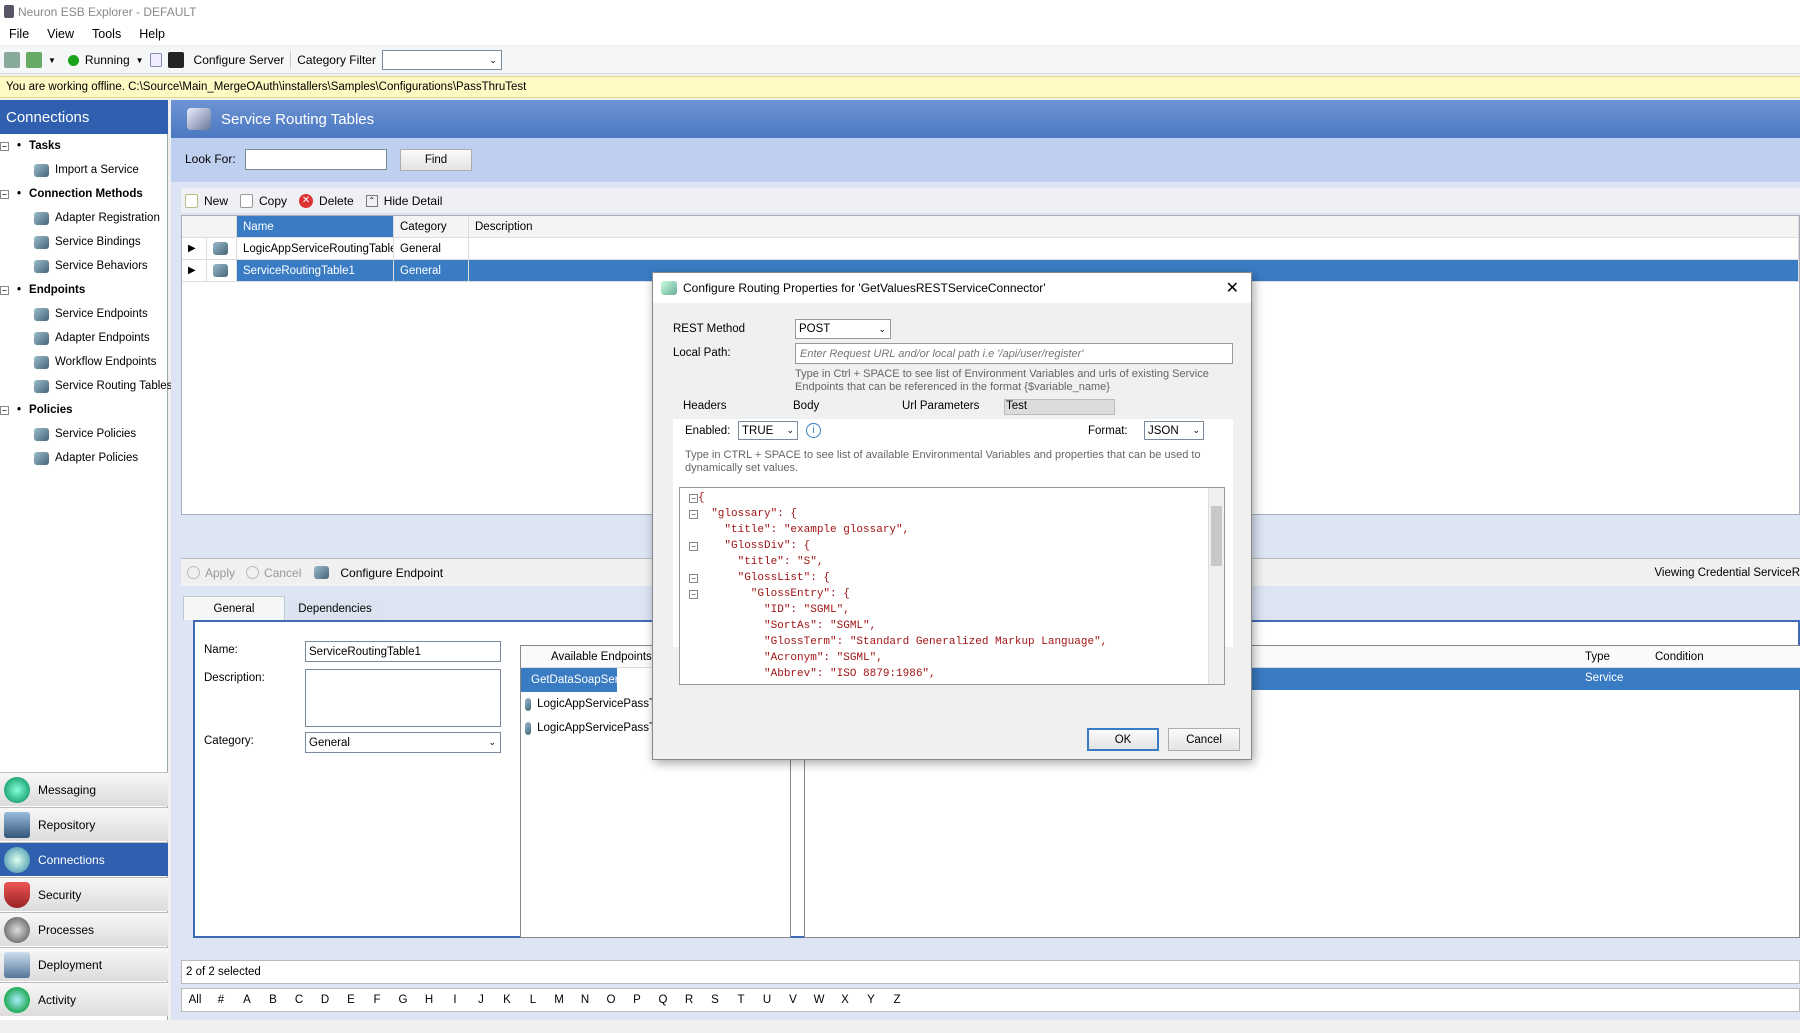 The width and height of the screenshot is (1800, 1033). Describe the element at coordinates (481, 1000) in the screenshot. I see `alphabet-filter-item: J` at that location.